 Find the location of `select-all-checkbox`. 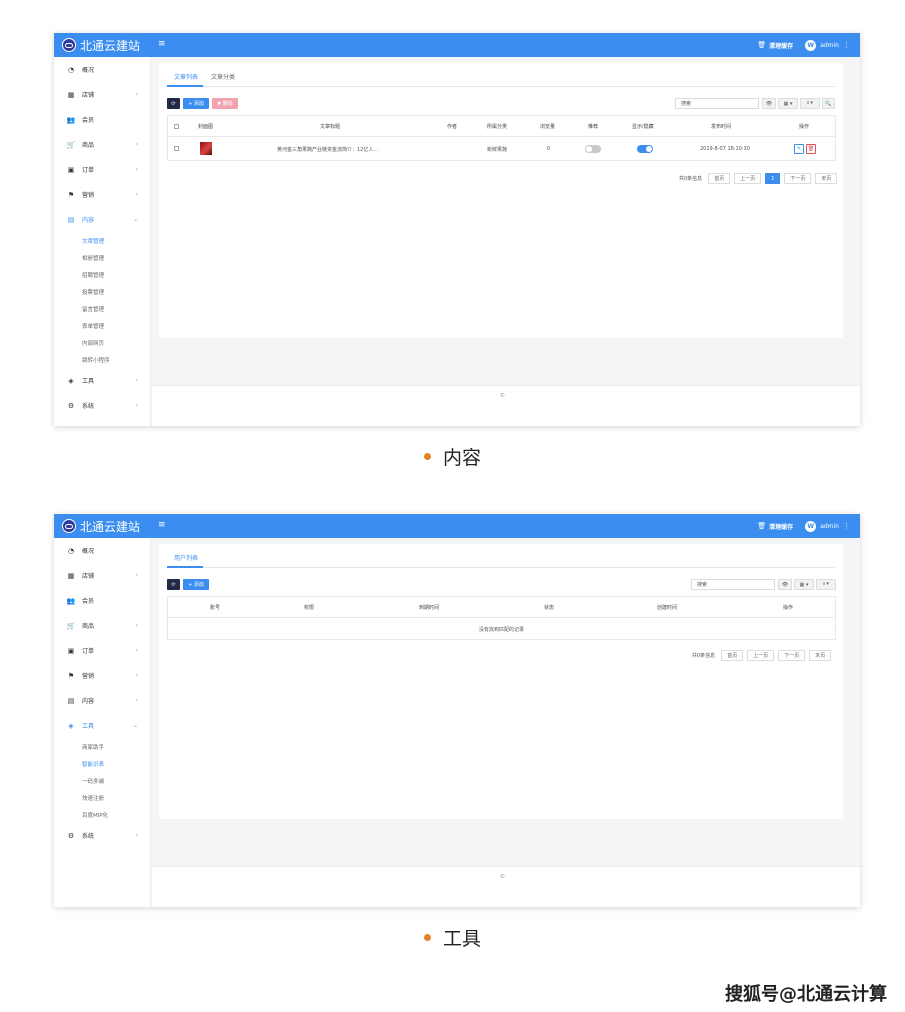

select-all-checkbox is located at coordinates (176, 126).